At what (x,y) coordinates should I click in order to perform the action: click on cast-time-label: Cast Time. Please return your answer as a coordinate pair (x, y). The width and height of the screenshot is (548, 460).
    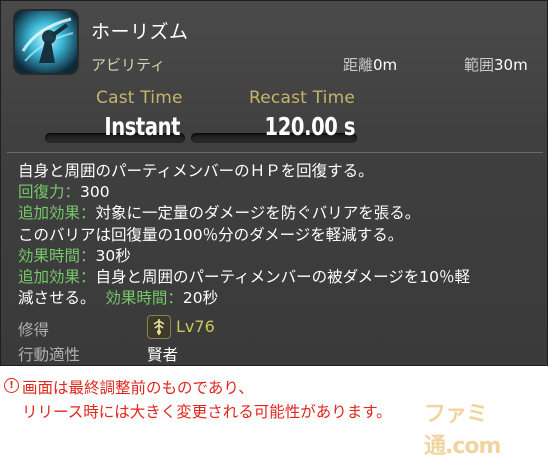
    Looking at the image, I should click on (139, 98).